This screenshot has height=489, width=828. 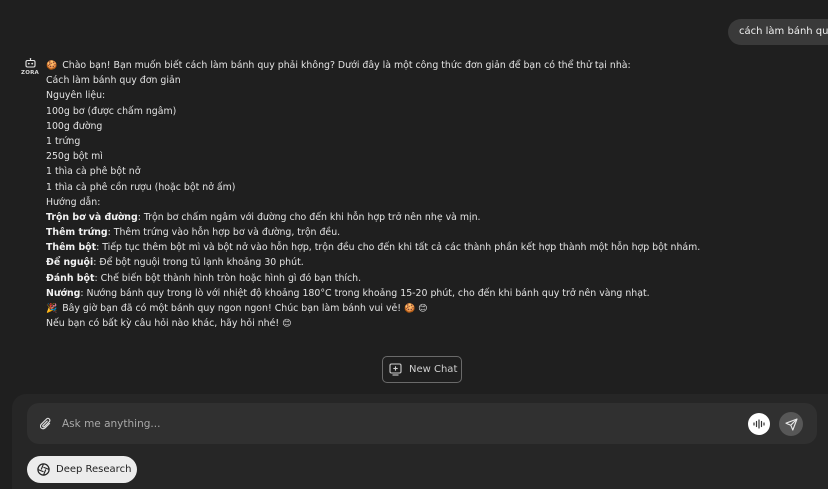 I want to click on new-chat-button: New Chat, so click(x=422, y=369).